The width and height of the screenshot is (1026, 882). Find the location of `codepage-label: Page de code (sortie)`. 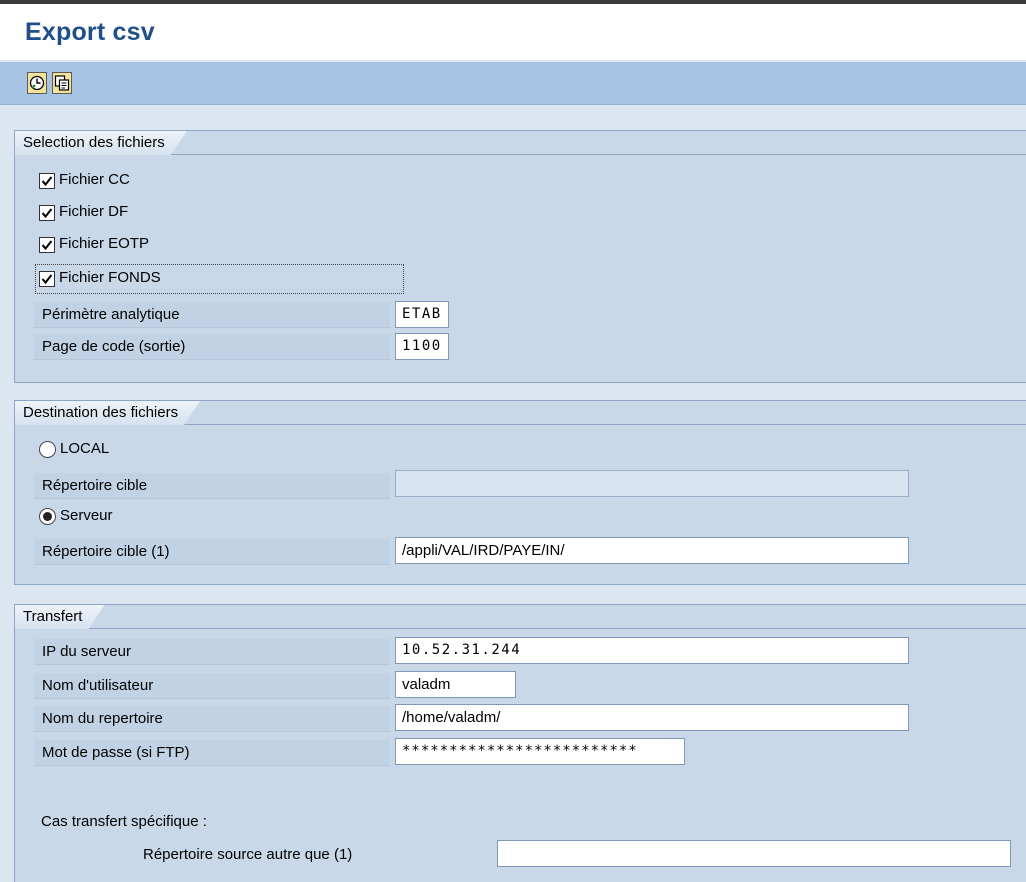

codepage-label: Page de code (sortie) is located at coordinates (212, 347).